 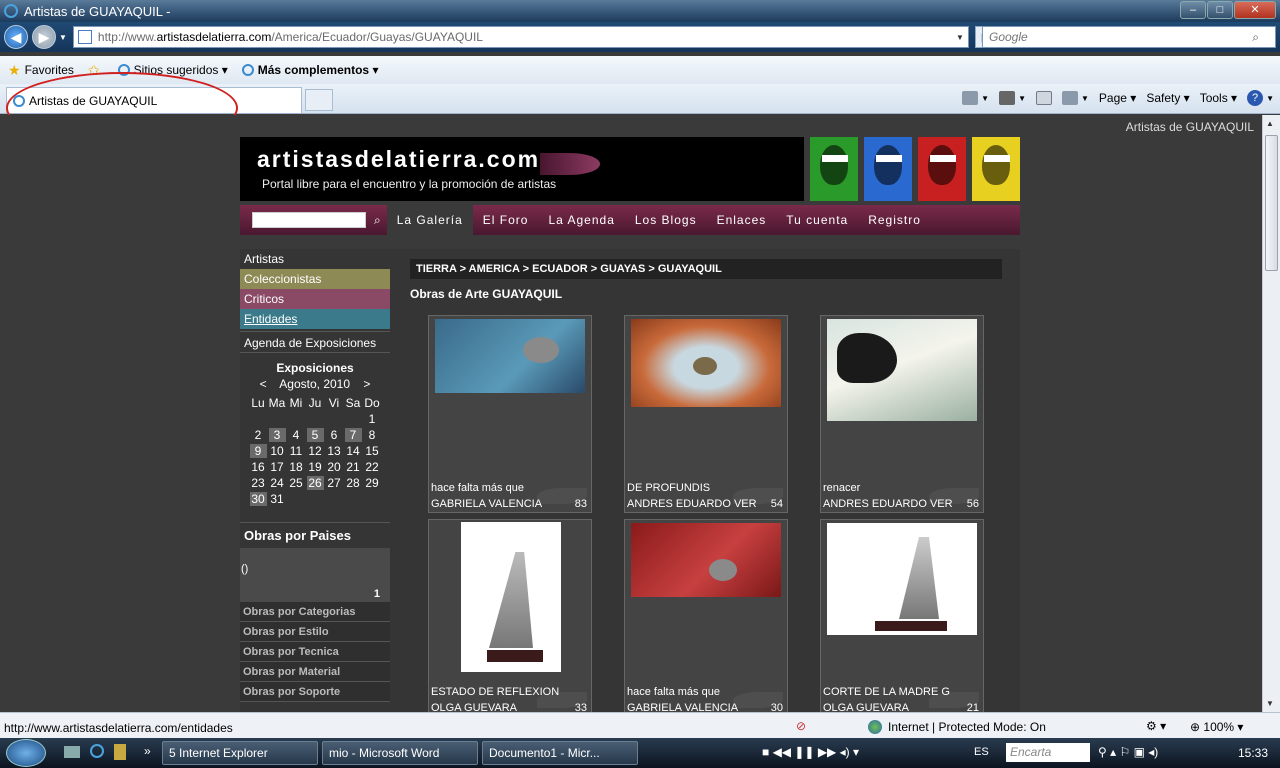 What do you see at coordinates (1007, 98) in the screenshot?
I see `feeds-icon` at bounding box center [1007, 98].